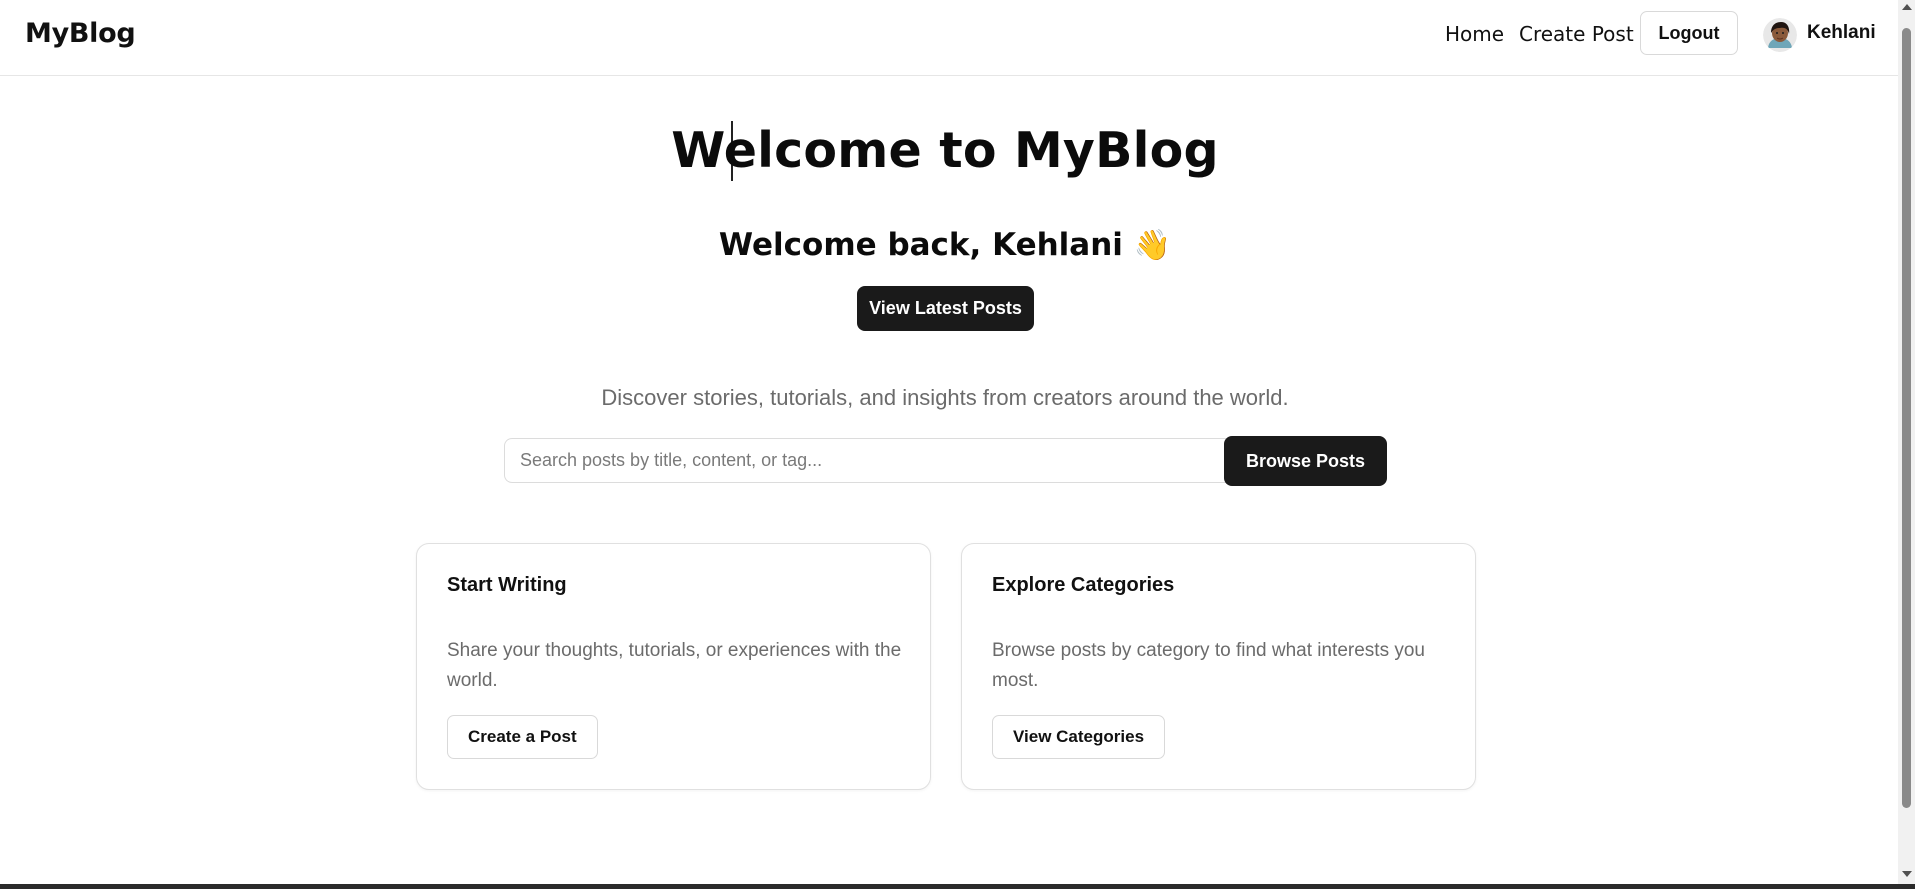 This screenshot has height=889, width=1915. What do you see at coordinates (1305, 461) in the screenshot?
I see `browse-posts-button: Browse Posts` at bounding box center [1305, 461].